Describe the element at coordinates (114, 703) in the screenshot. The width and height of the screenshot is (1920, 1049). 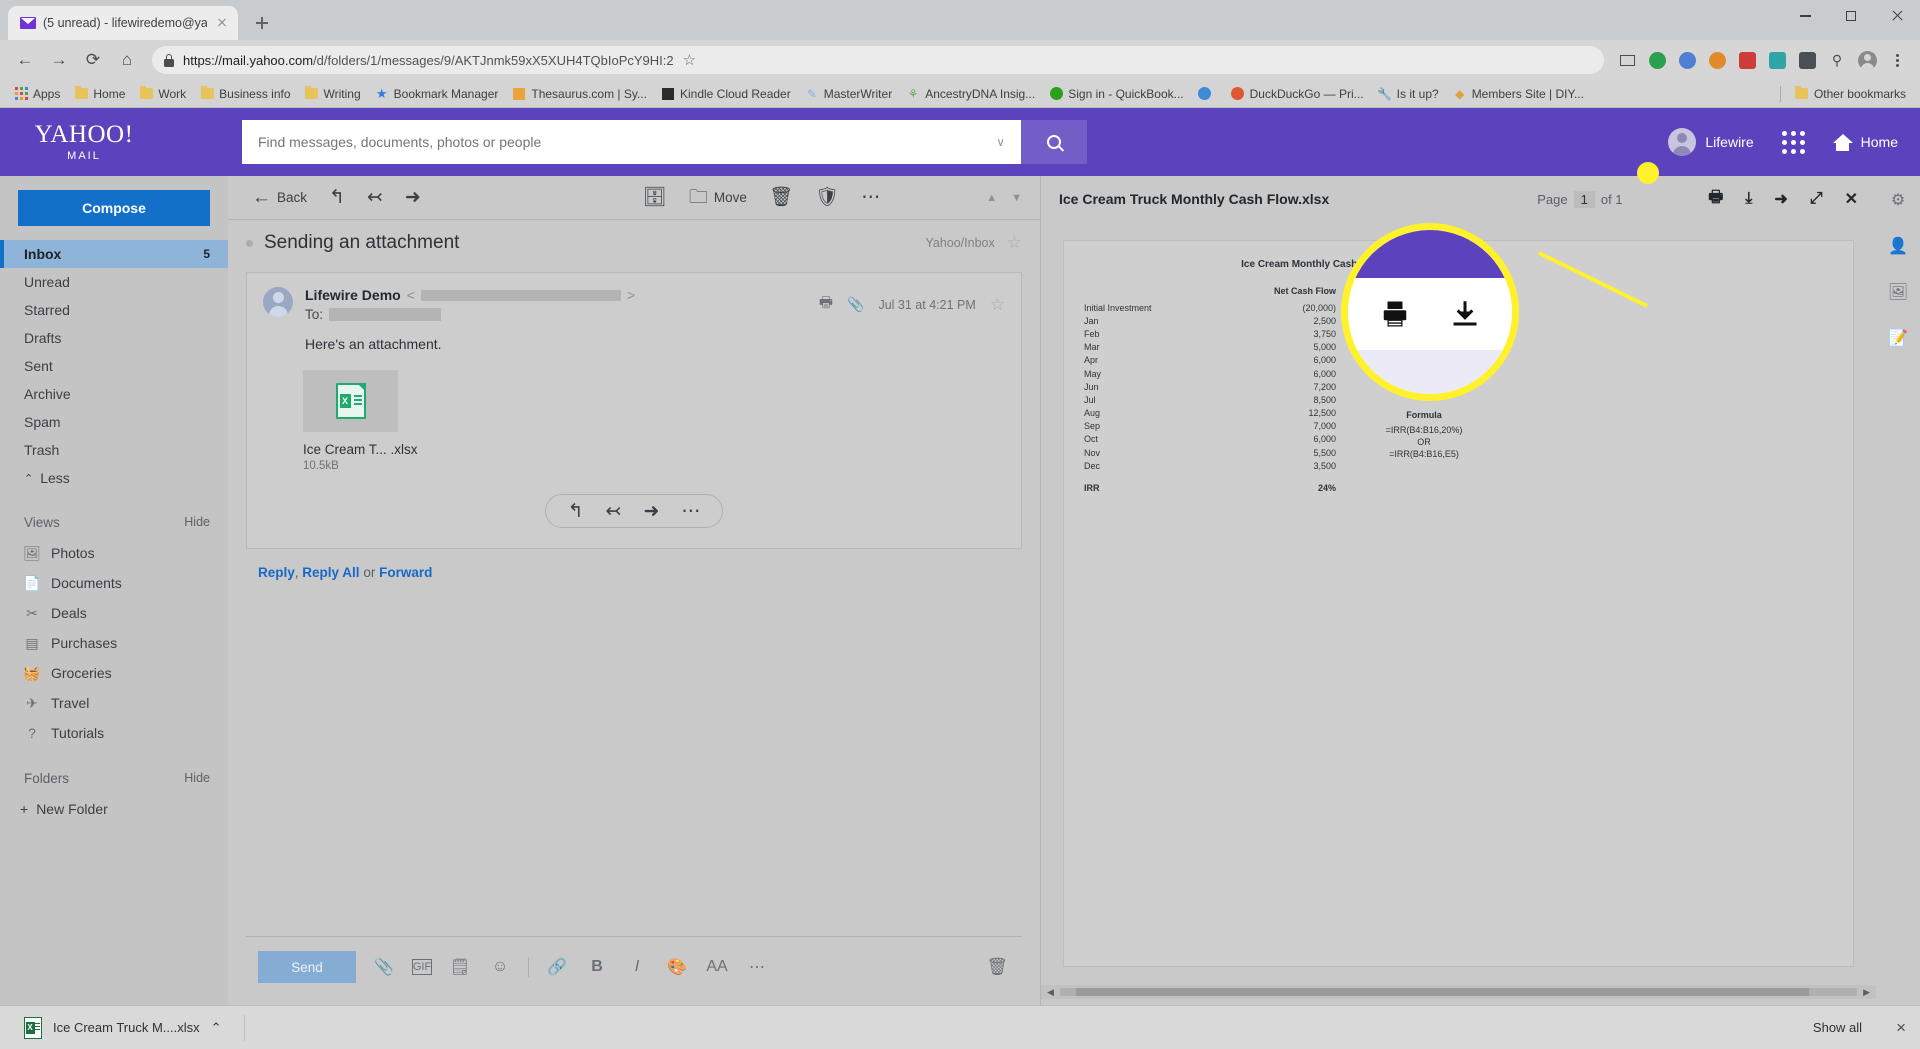
I see `sidebar-item-travel: ✈ Travel` at that location.